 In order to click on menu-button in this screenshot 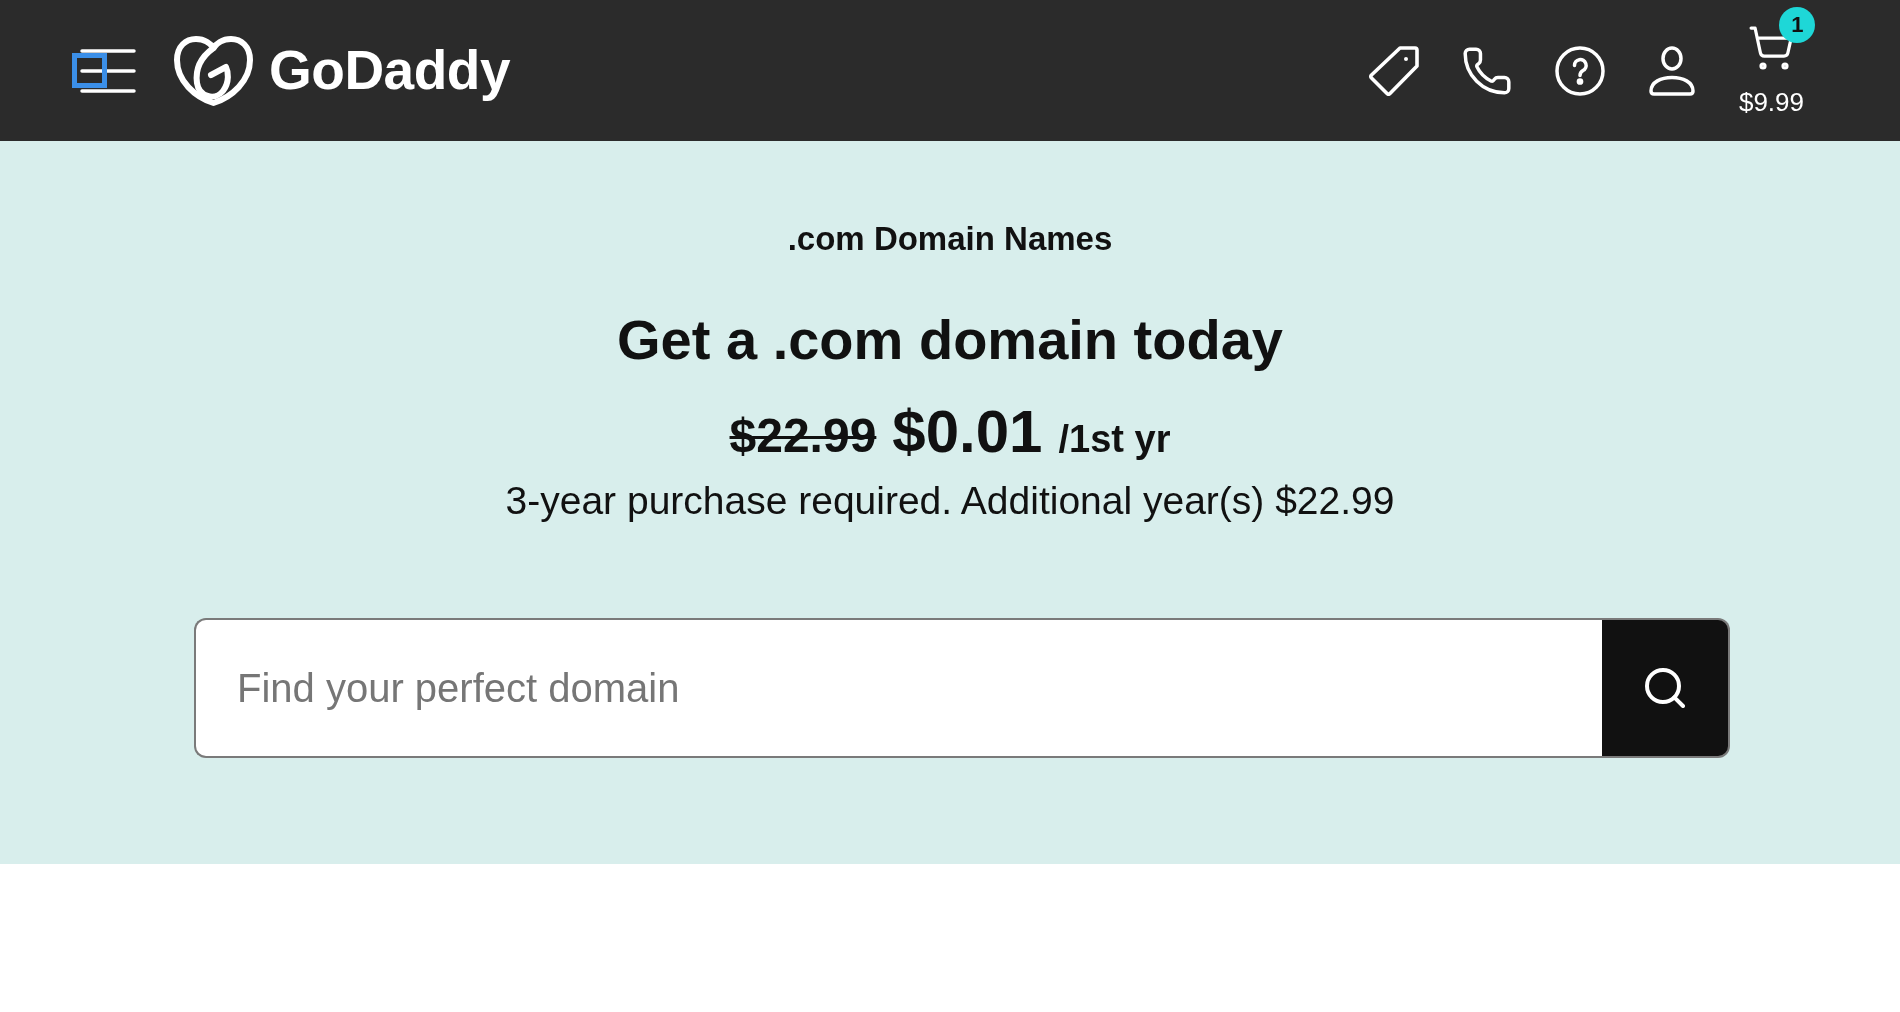, I will do `click(104, 70)`.